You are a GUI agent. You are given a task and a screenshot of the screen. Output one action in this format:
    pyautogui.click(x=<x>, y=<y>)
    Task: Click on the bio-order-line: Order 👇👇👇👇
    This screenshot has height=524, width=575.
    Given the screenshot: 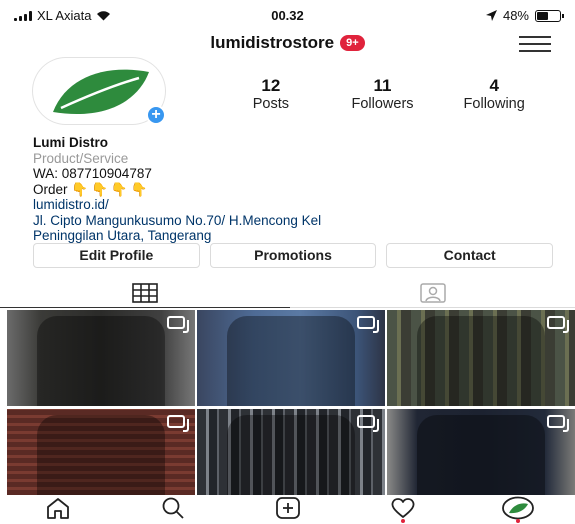 What is the action you would take?
    pyautogui.click(x=92, y=189)
    